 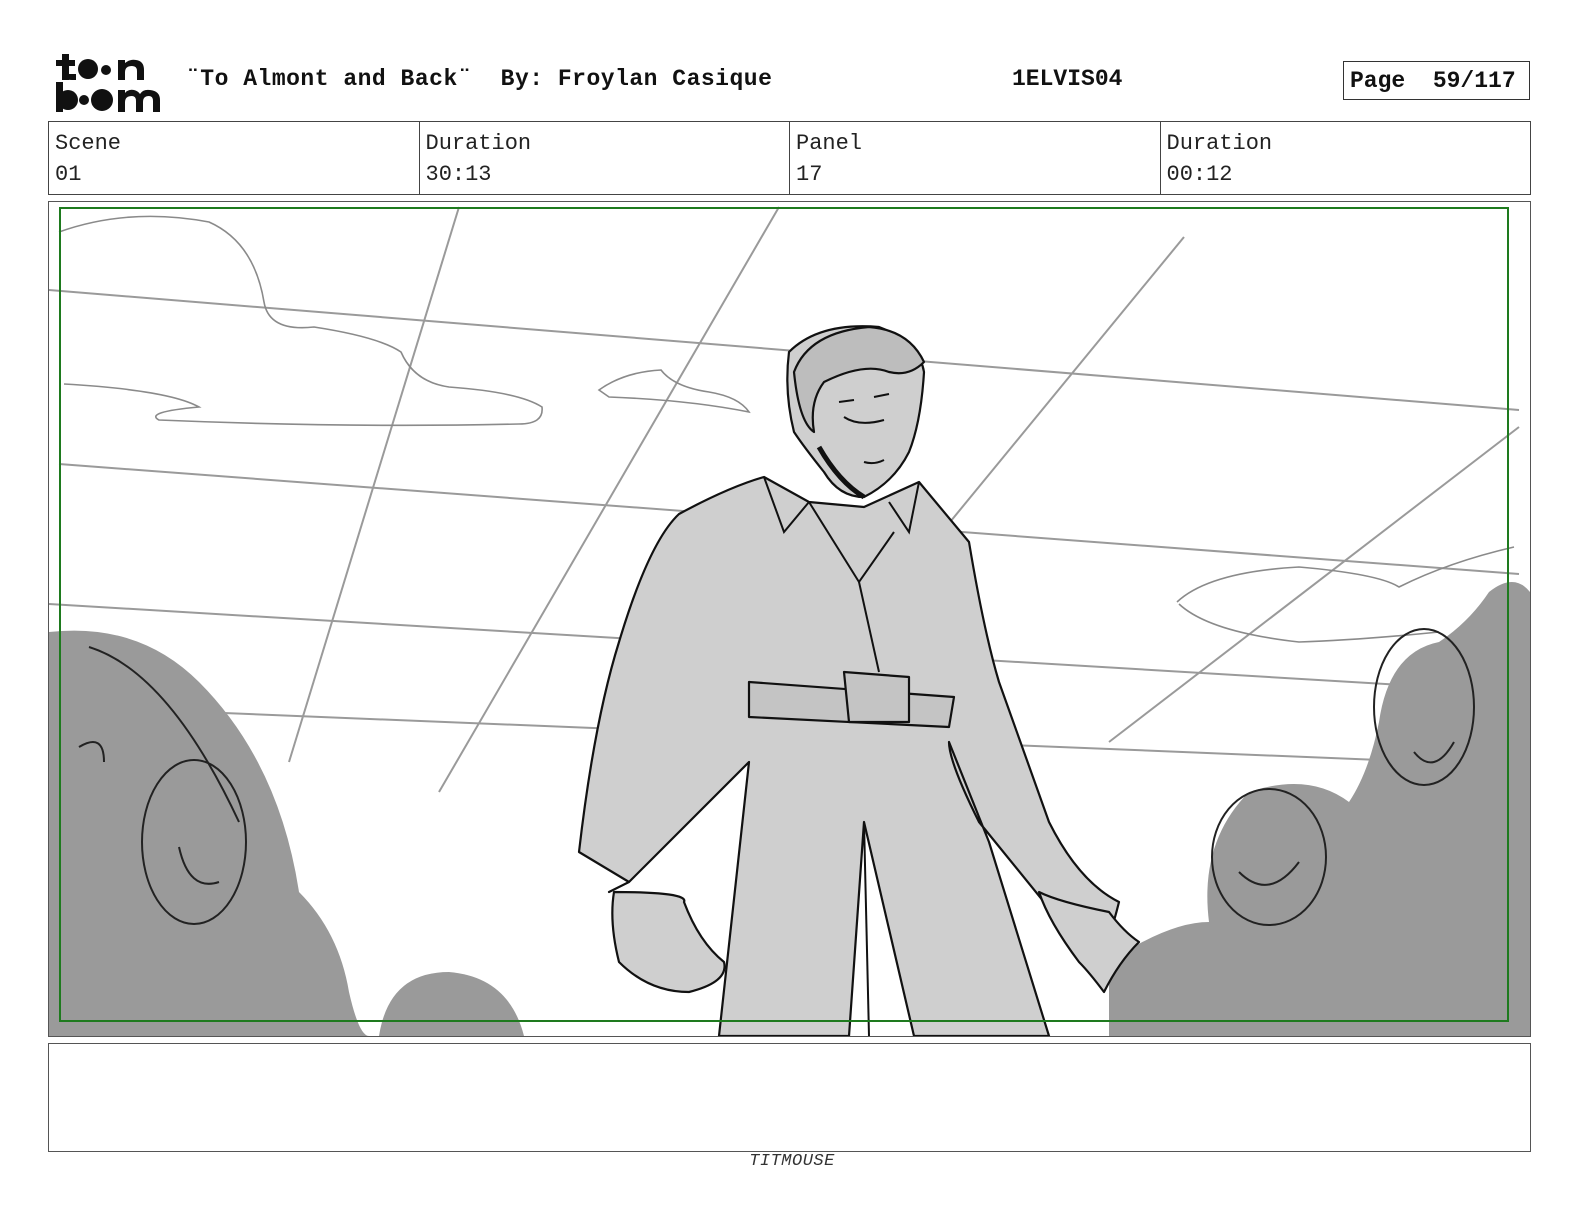 I want to click on panel-notes-box, so click(x=789, y=1097).